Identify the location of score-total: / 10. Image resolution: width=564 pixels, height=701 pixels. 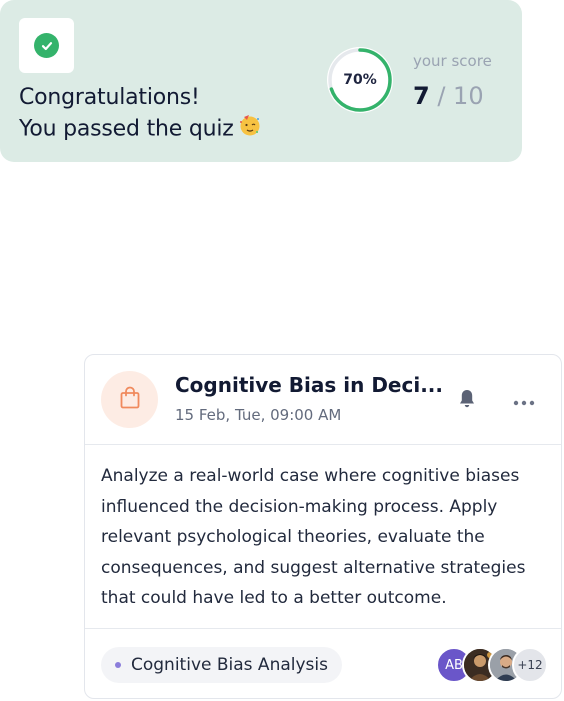
(456, 96).